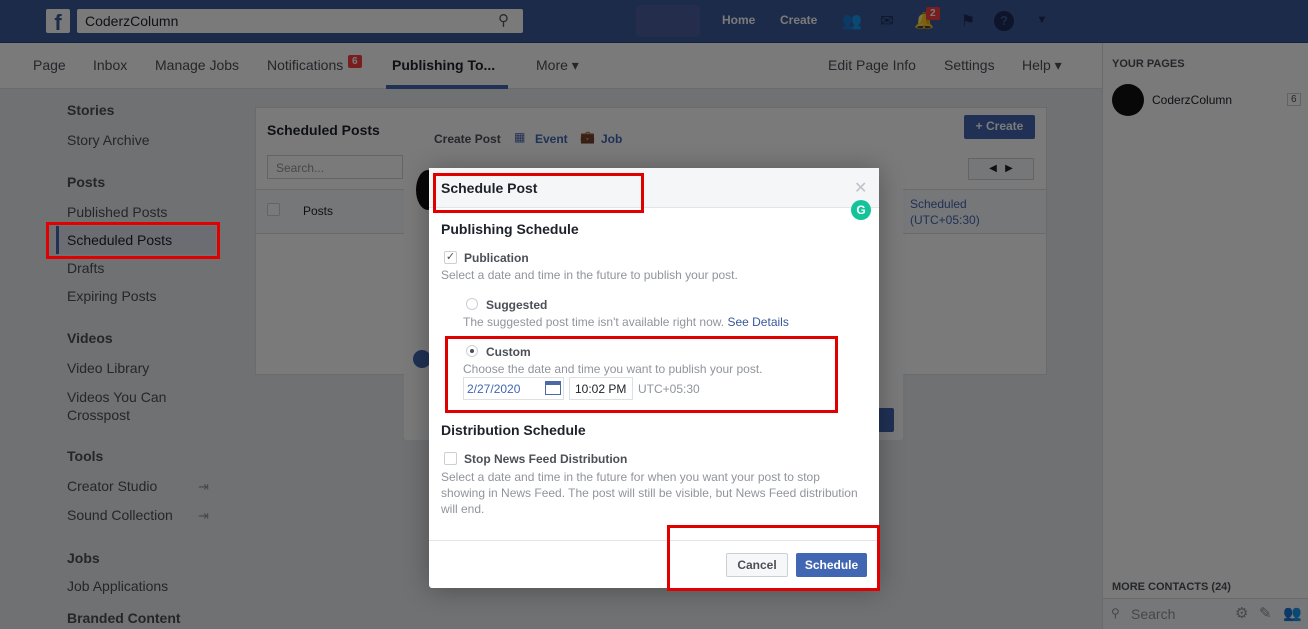 This screenshot has height=629, width=1308. What do you see at coordinates (450, 257) in the screenshot?
I see `publication-checkbox: ✓` at bounding box center [450, 257].